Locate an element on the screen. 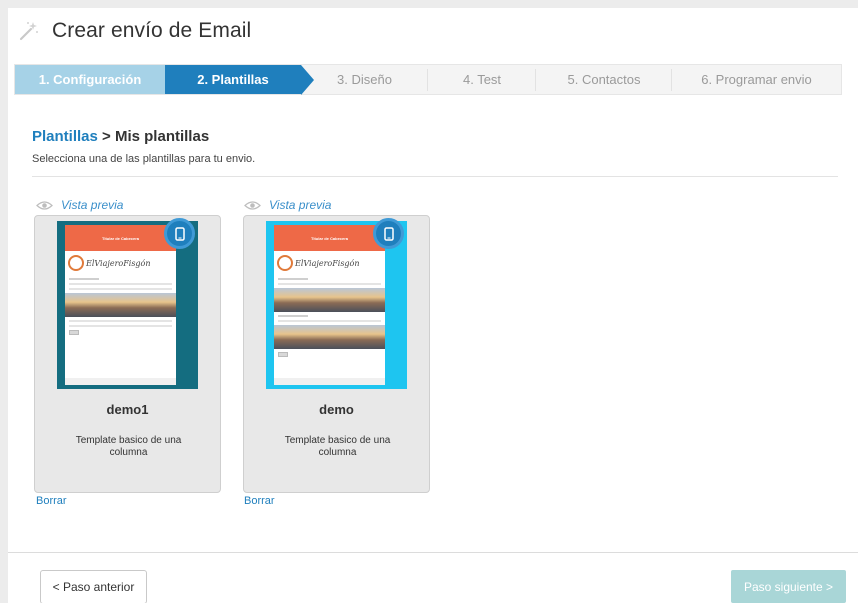  footer-divider is located at coordinates (433, 552).